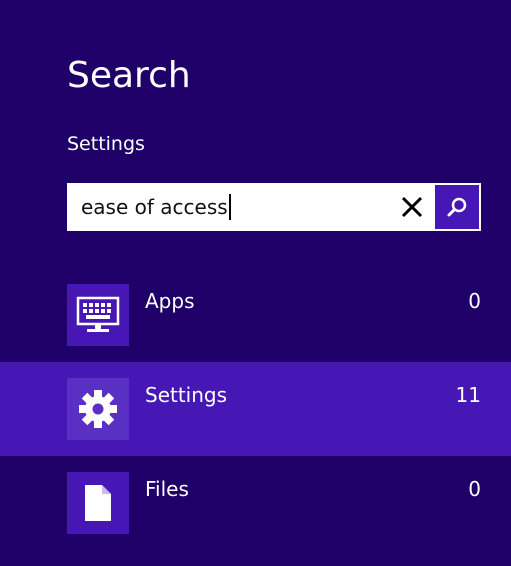  I want to click on clear-search-button, so click(412, 207).